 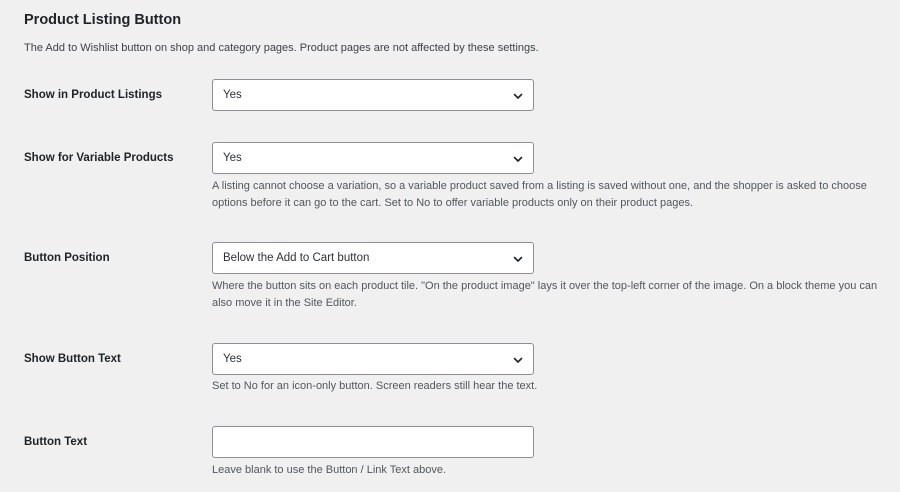 What do you see at coordinates (373, 359) in the screenshot?
I see `show-button-text-select: Yes` at bounding box center [373, 359].